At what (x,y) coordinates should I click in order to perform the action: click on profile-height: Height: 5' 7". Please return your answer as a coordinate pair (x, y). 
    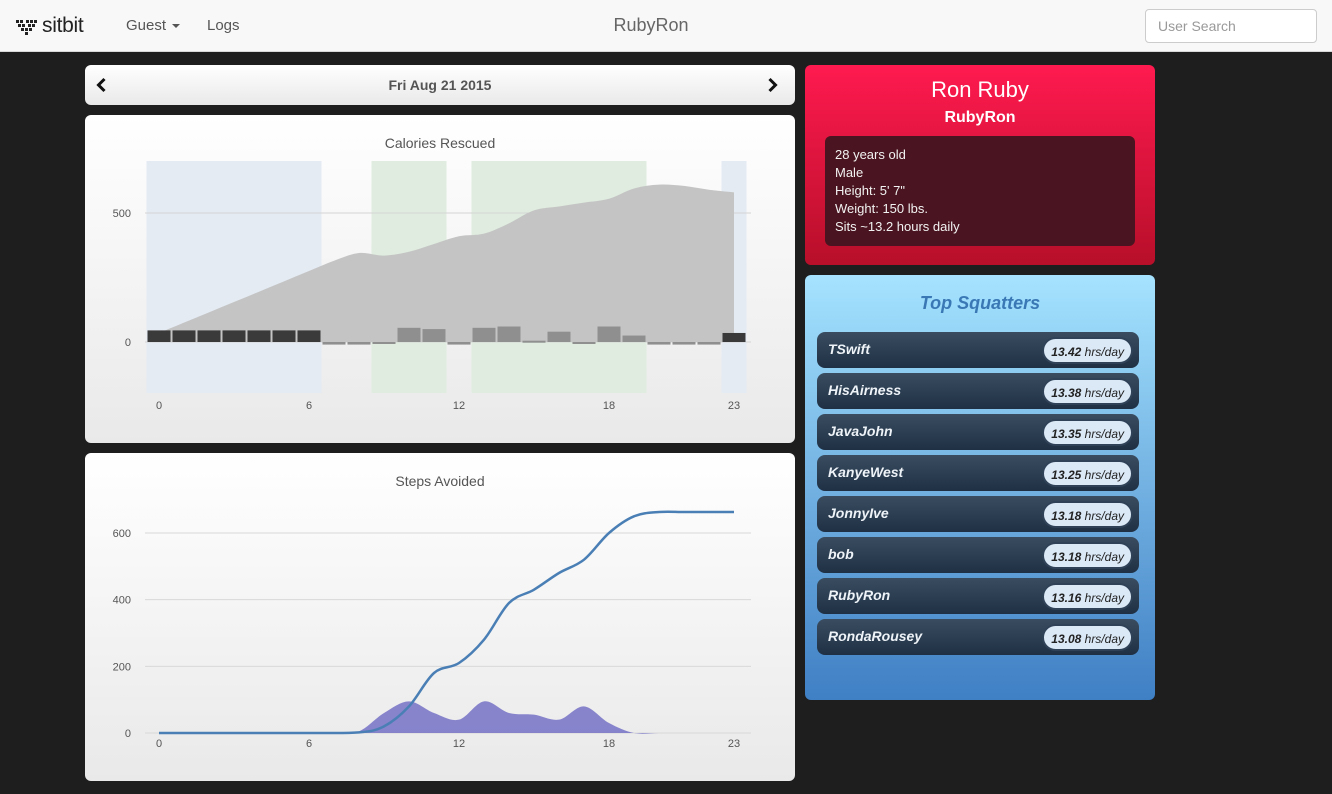
    Looking at the image, I should click on (870, 190).